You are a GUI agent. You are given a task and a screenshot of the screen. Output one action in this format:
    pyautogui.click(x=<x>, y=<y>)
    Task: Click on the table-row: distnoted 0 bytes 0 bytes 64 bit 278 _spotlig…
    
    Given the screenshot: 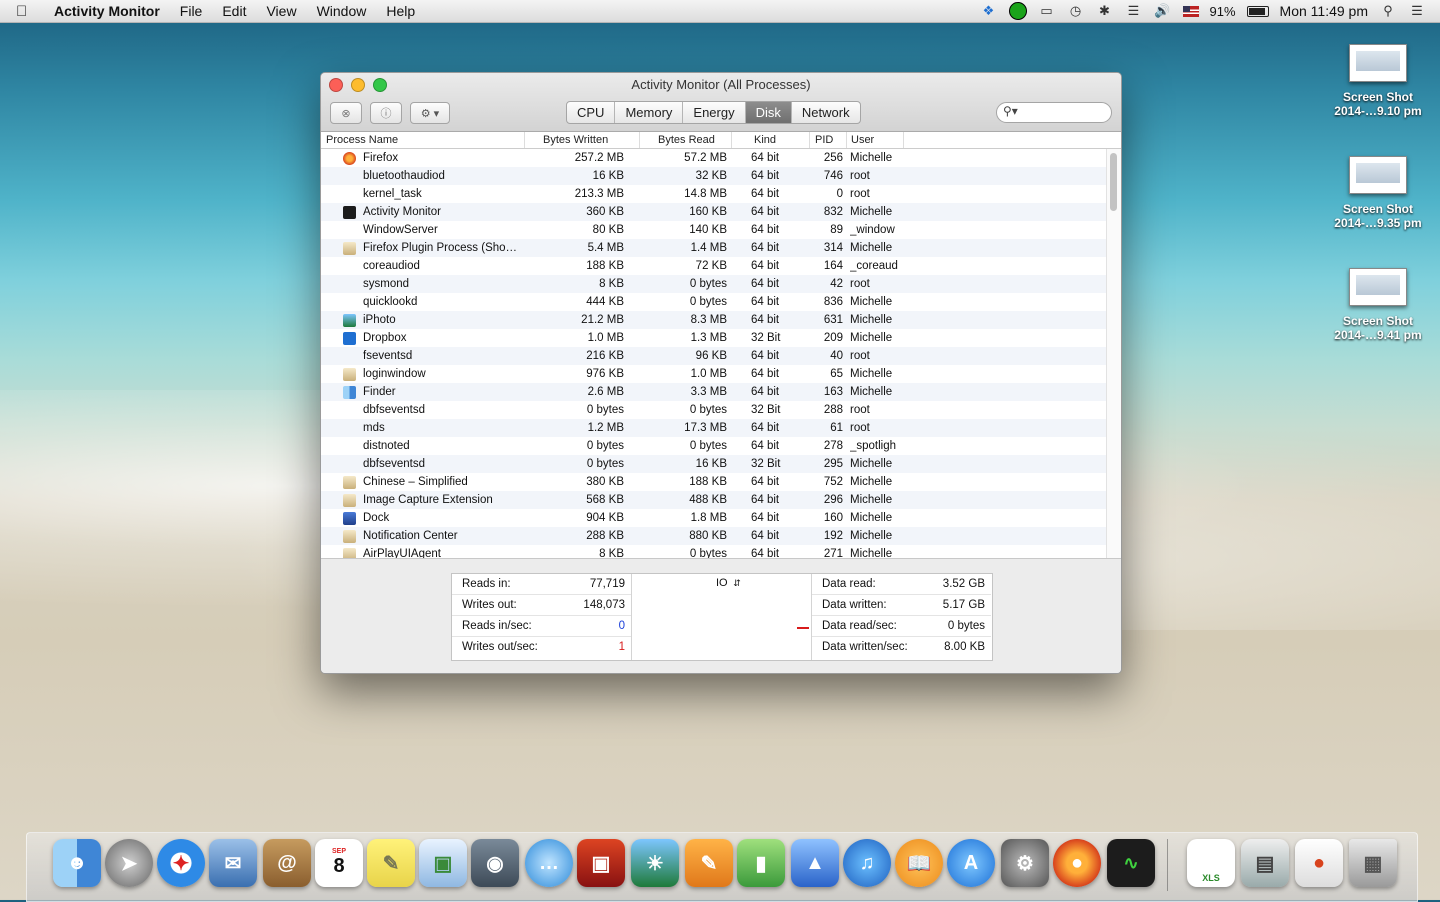 What is the action you would take?
    pyautogui.click(x=721, y=446)
    